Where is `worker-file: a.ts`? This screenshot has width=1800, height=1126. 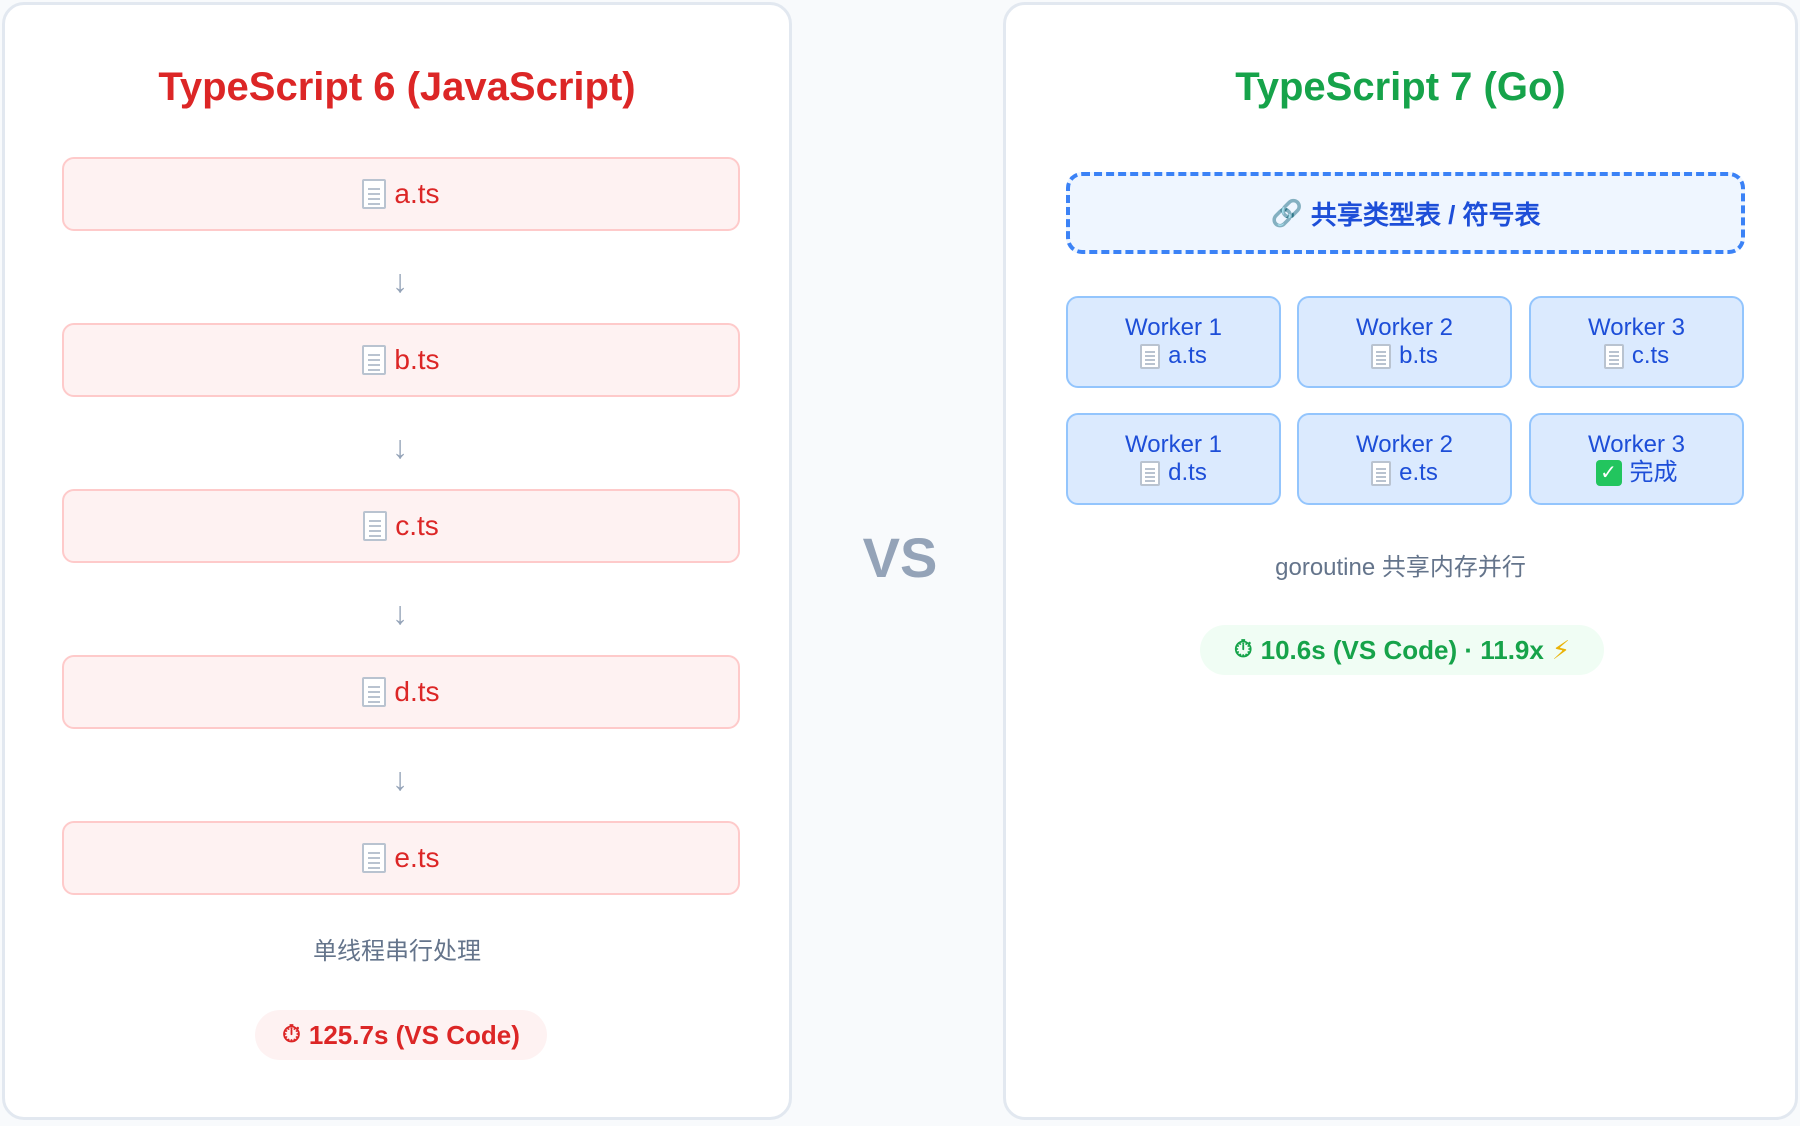
worker-file: a.ts is located at coordinates (1187, 355).